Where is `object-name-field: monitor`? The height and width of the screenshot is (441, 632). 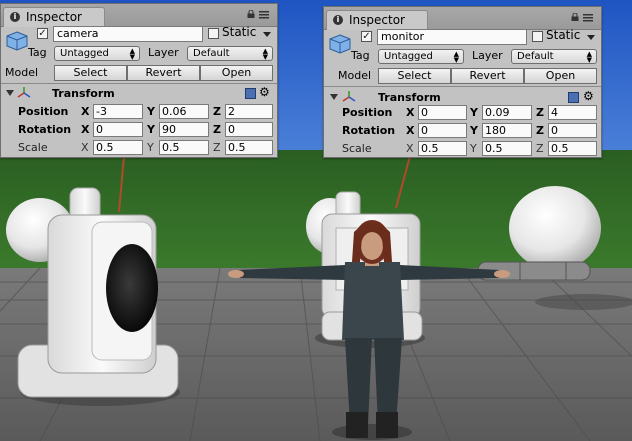
object-name-field: monitor is located at coordinates (452, 37).